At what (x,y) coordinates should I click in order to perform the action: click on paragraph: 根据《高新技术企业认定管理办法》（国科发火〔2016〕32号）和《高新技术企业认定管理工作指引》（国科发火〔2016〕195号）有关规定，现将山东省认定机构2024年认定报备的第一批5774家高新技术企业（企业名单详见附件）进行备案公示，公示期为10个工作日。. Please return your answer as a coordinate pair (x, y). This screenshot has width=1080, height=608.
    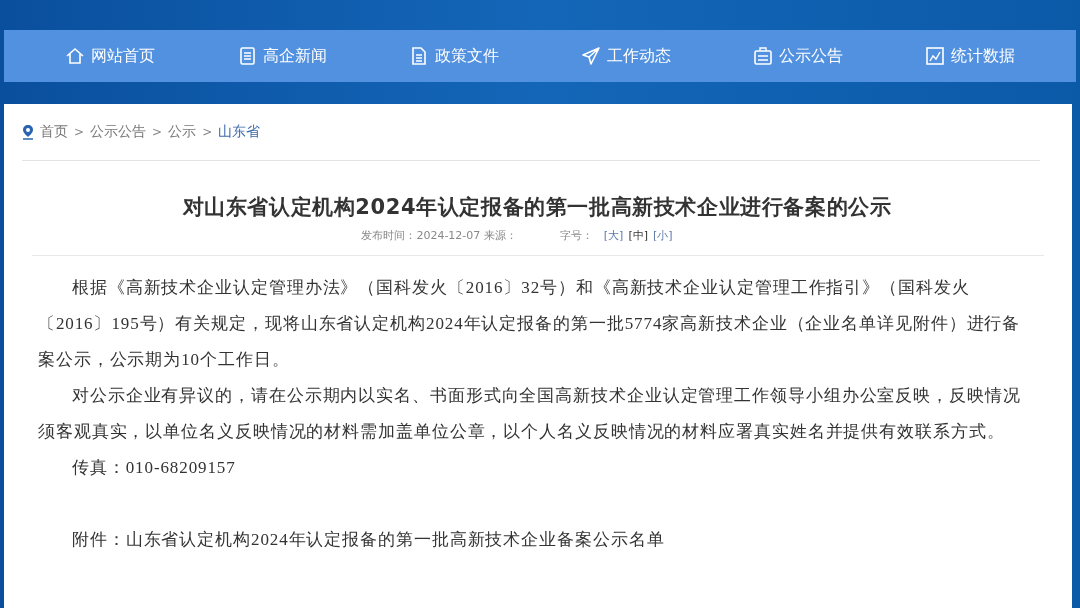
    Looking at the image, I should click on (530, 324).